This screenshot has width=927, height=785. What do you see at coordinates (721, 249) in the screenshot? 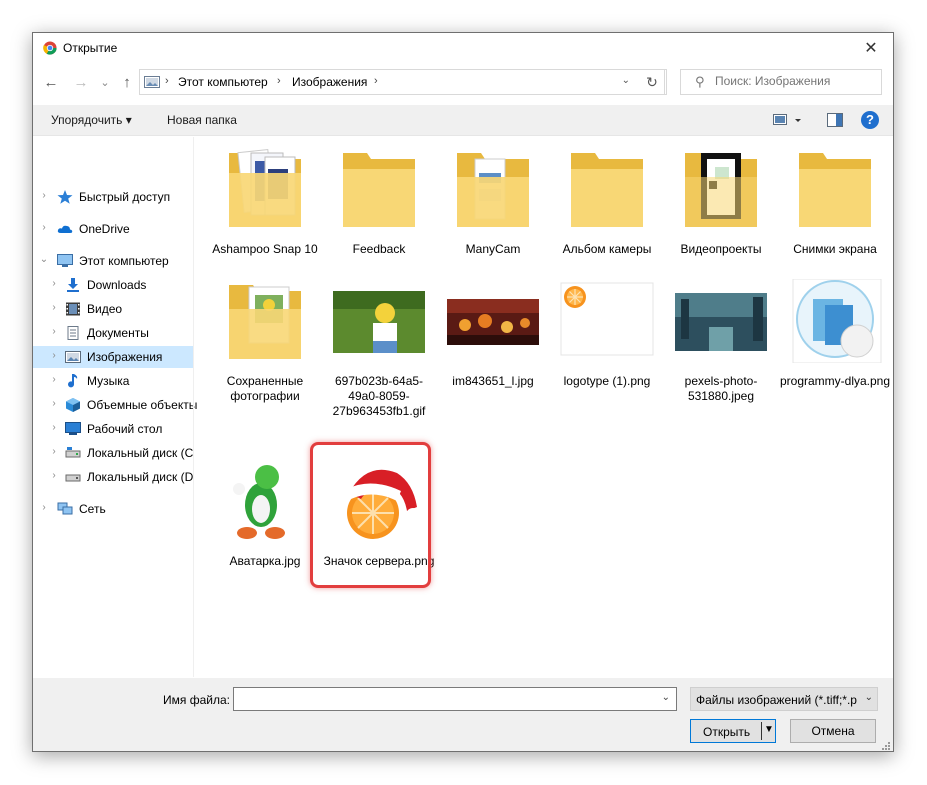
I see `file-name: Видеопроекты` at bounding box center [721, 249].